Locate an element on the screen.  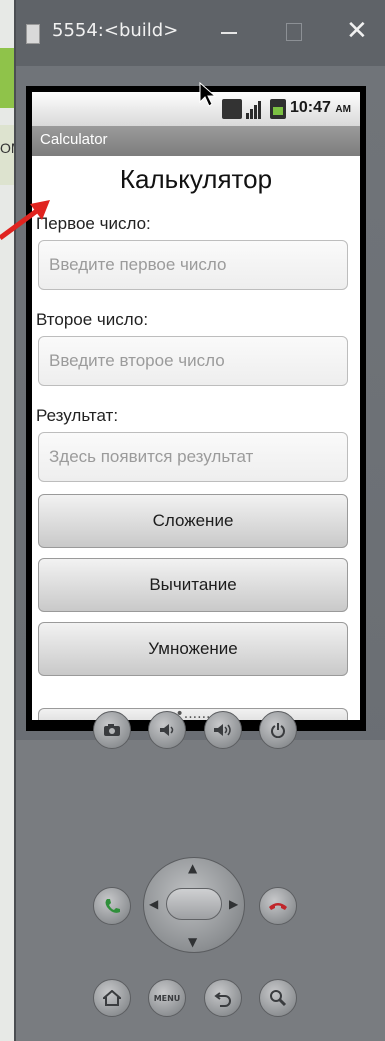
result-field is located at coordinates (193, 457).